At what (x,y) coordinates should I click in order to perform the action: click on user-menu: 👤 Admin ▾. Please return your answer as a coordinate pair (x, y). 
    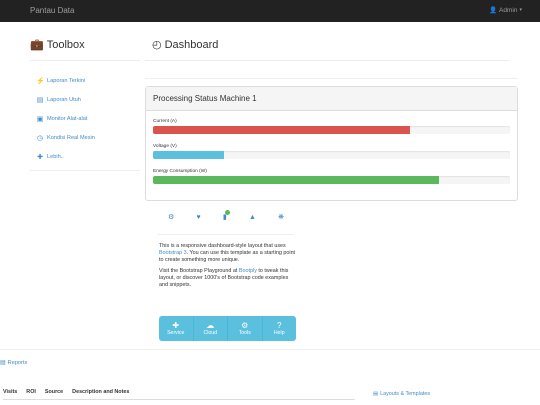
    Looking at the image, I should click on (505, 10).